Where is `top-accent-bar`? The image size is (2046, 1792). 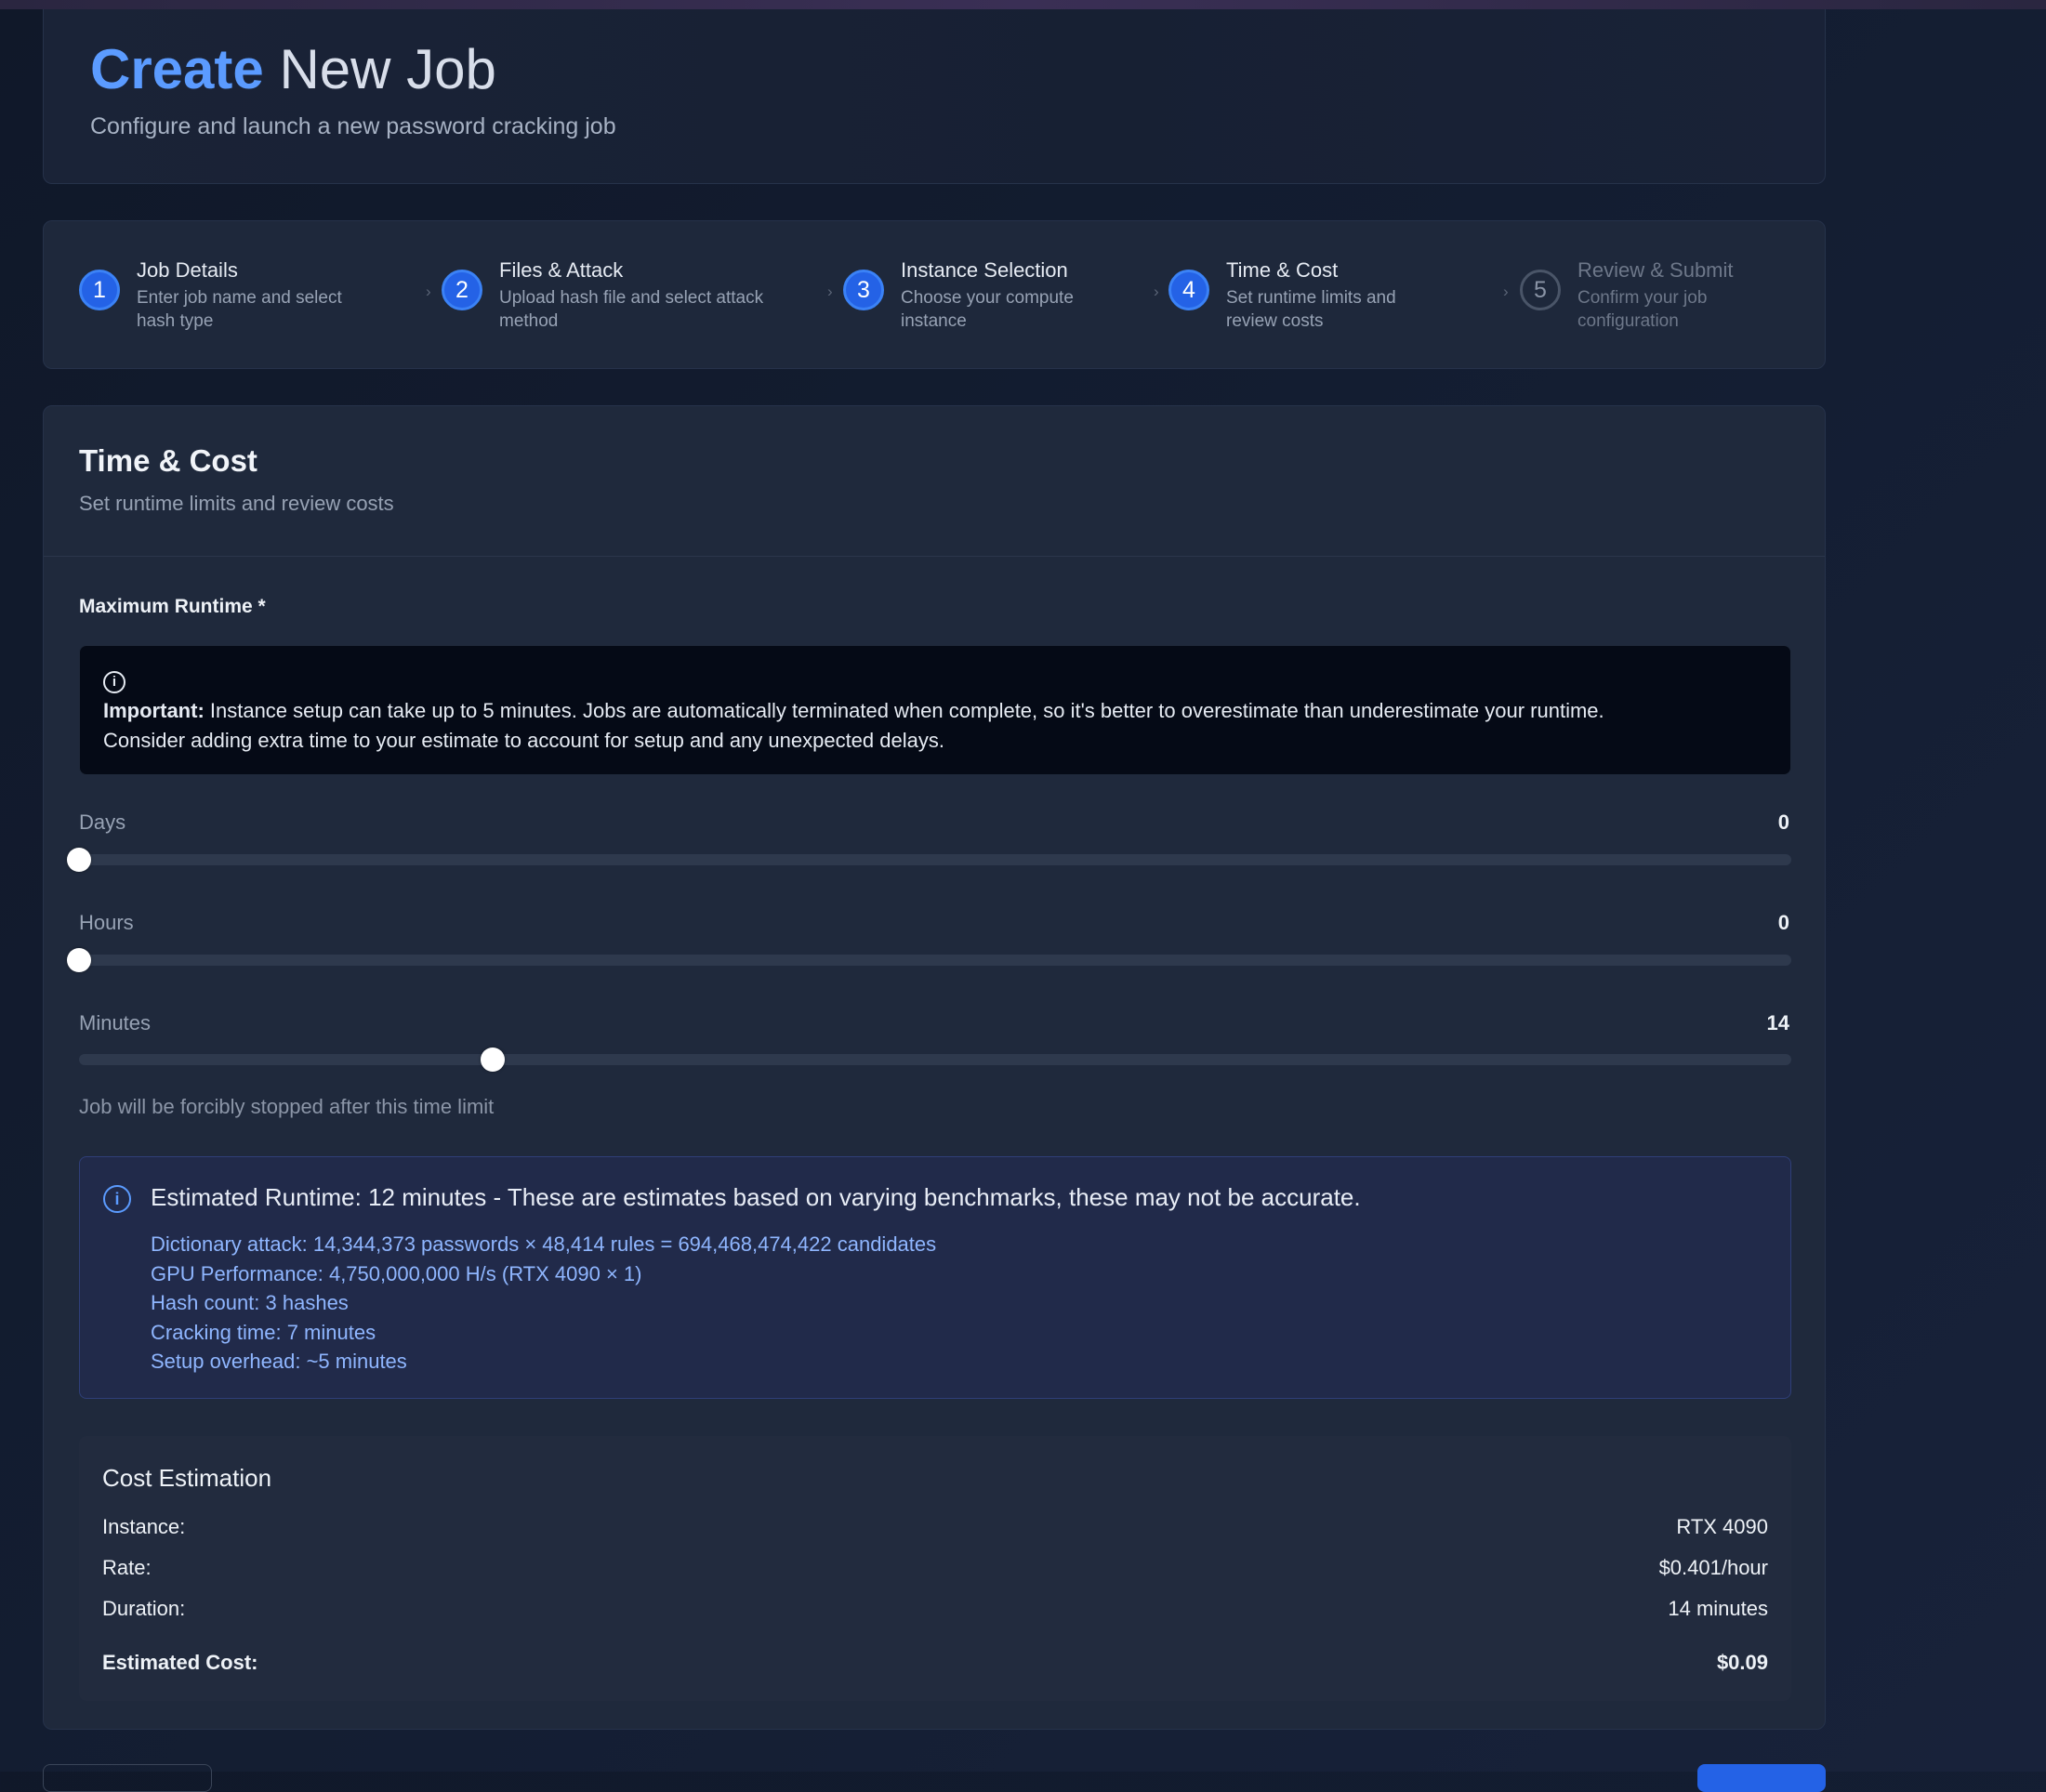
top-accent-bar is located at coordinates (1023, 5).